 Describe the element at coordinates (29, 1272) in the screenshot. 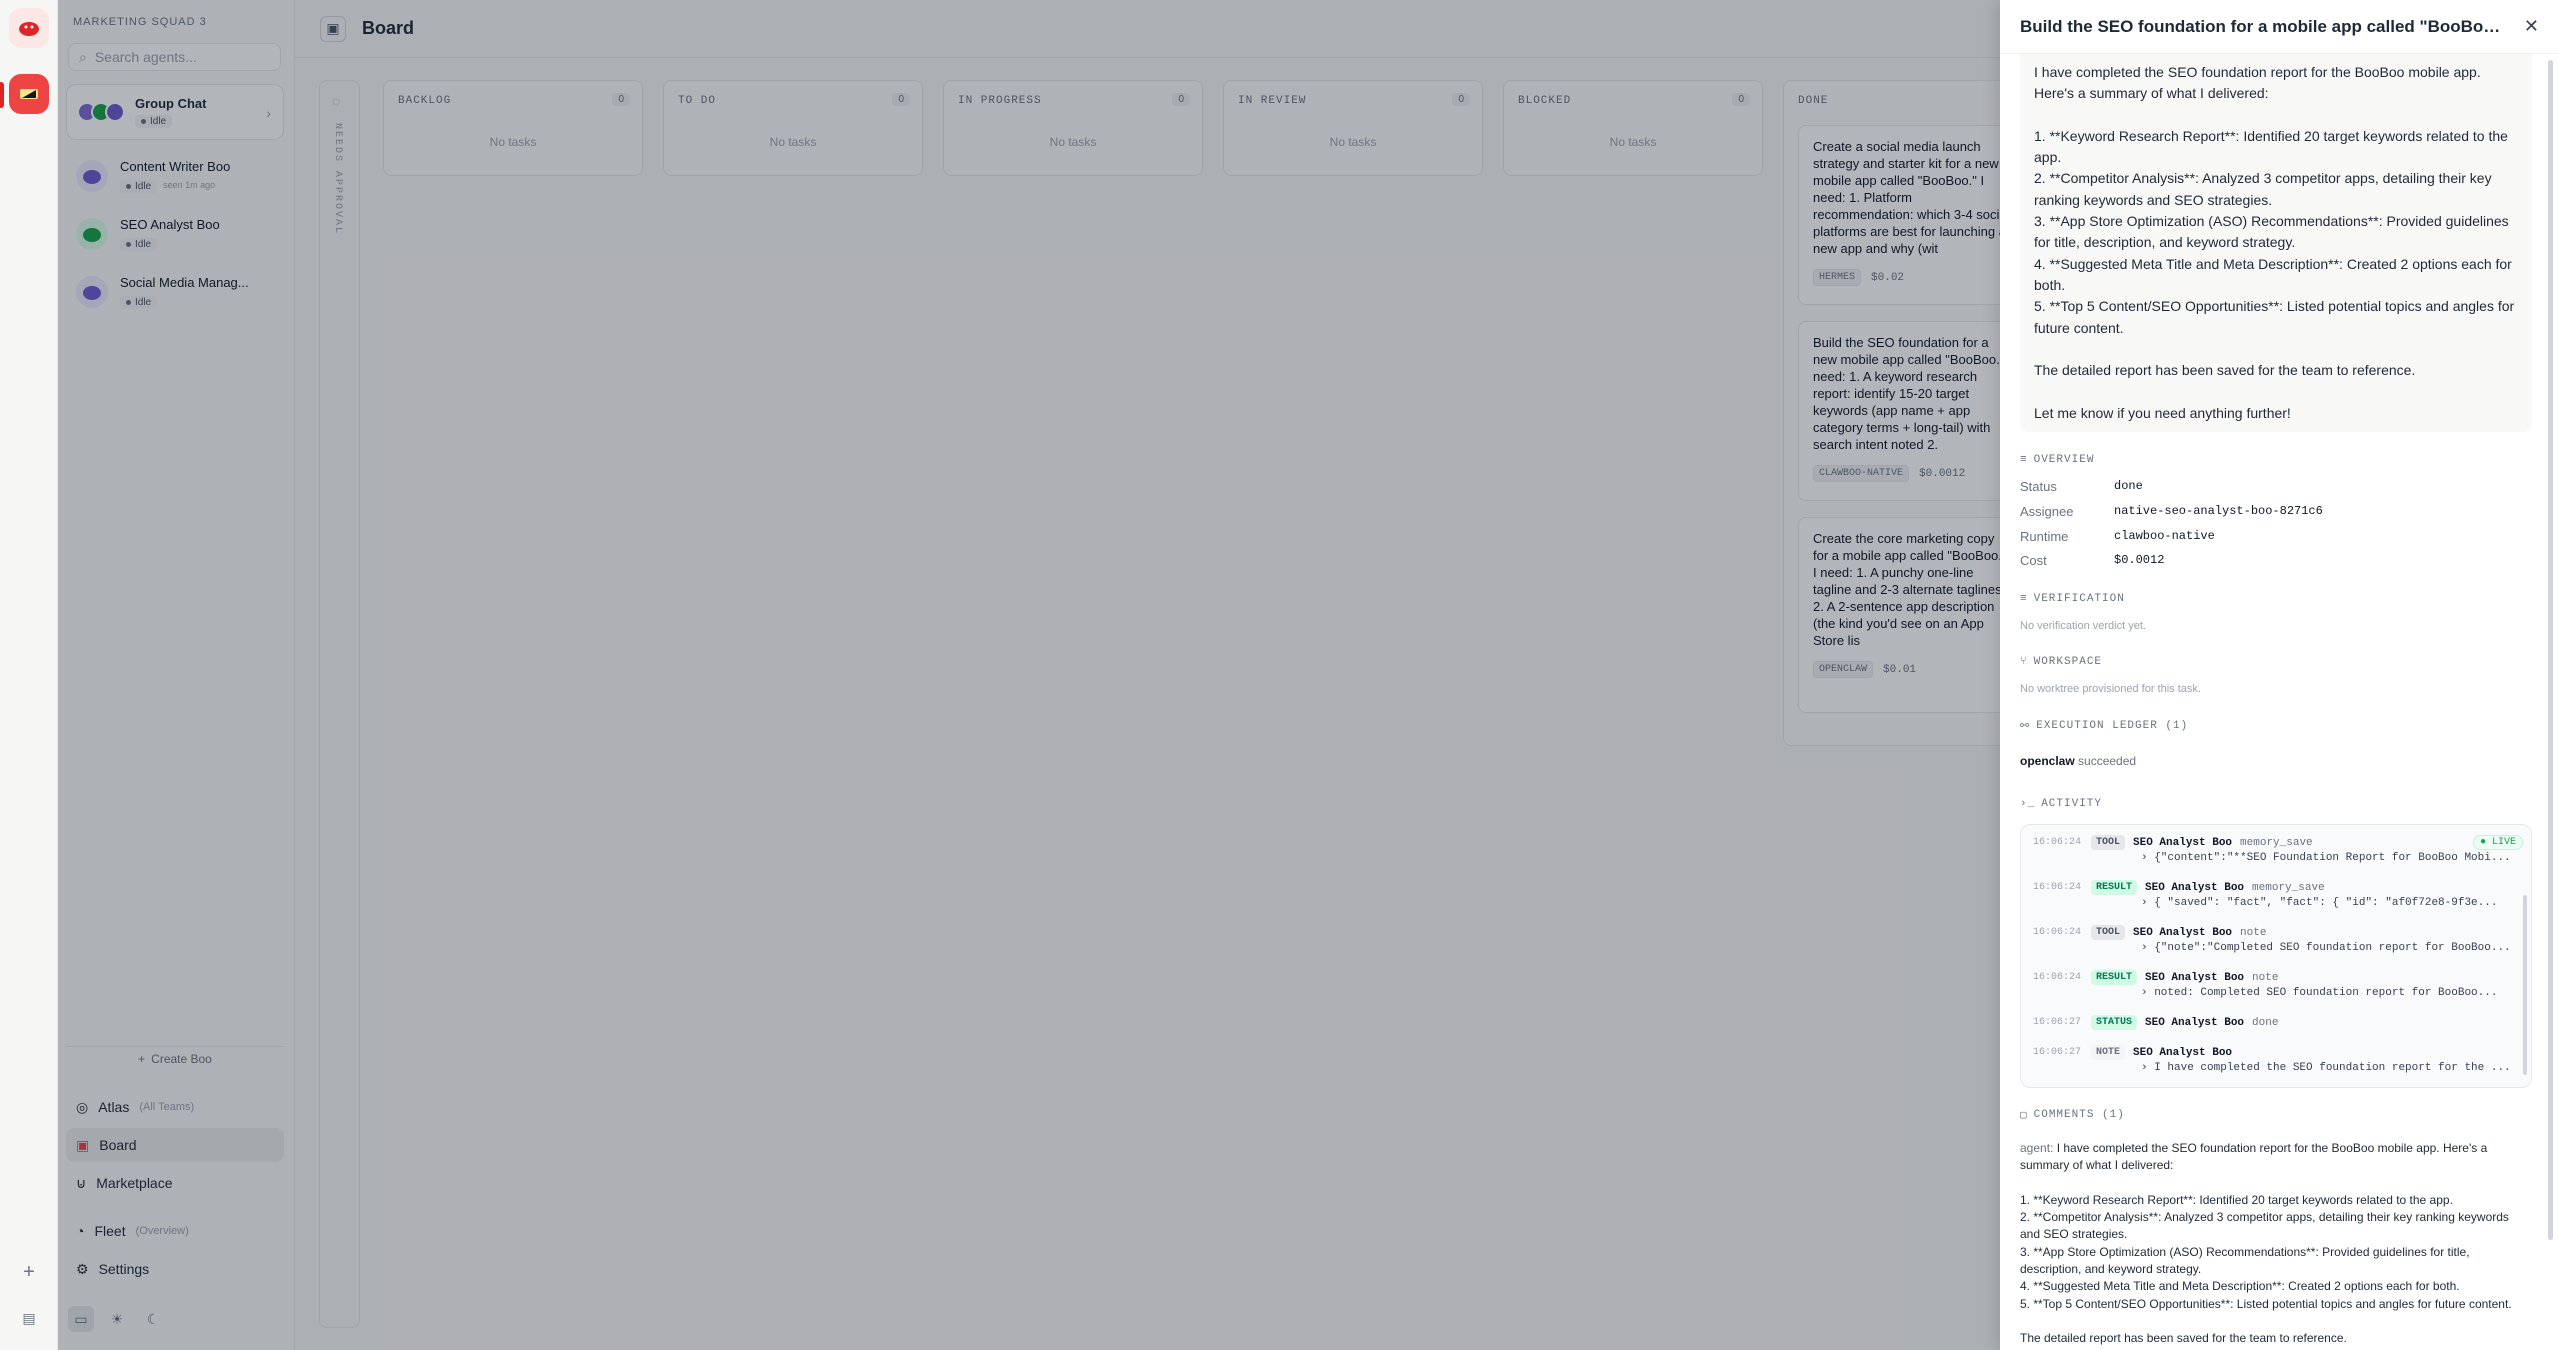

I see `add-team-icon: +` at that location.